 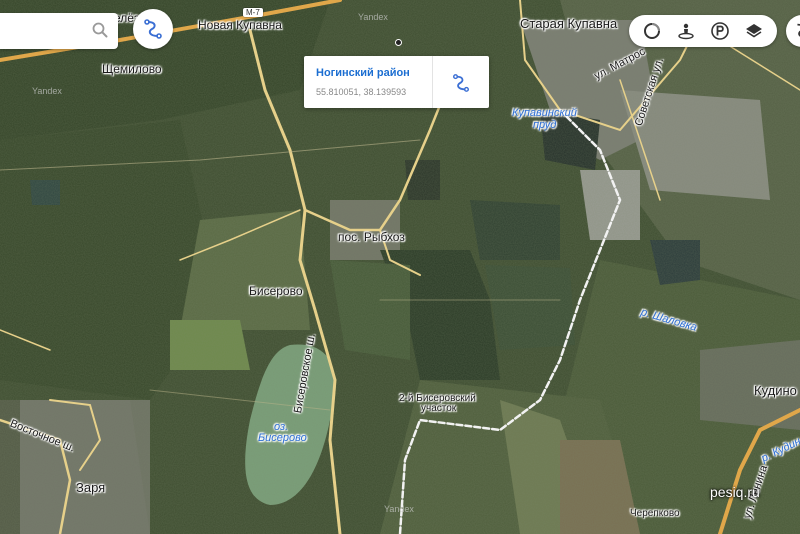 What do you see at coordinates (439, 408) in the screenshot?
I see `label-biserovsky-uchastok-2: участок` at bounding box center [439, 408].